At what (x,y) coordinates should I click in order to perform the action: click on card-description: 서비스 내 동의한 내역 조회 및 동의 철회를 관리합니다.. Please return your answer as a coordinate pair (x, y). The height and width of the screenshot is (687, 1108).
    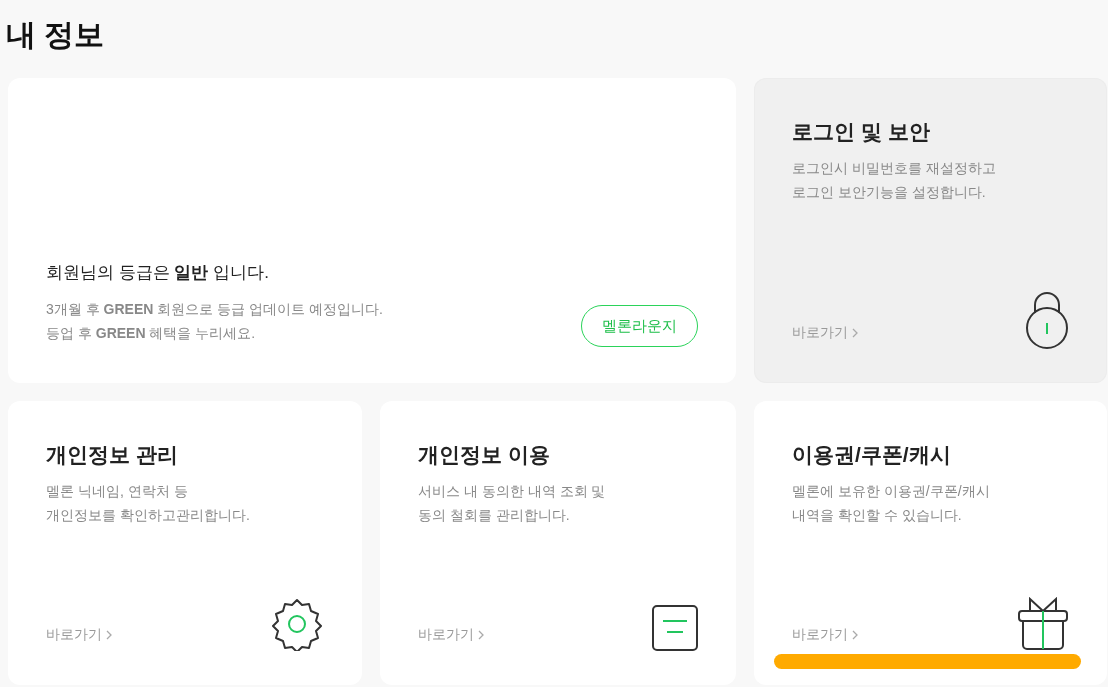
    Looking at the image, I should click on (512, 503).